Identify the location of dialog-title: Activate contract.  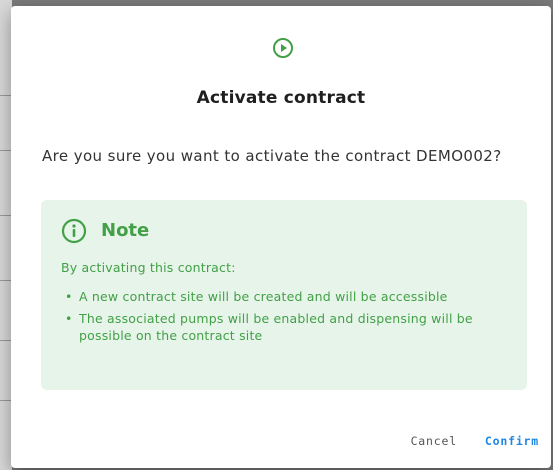
(281, 98).